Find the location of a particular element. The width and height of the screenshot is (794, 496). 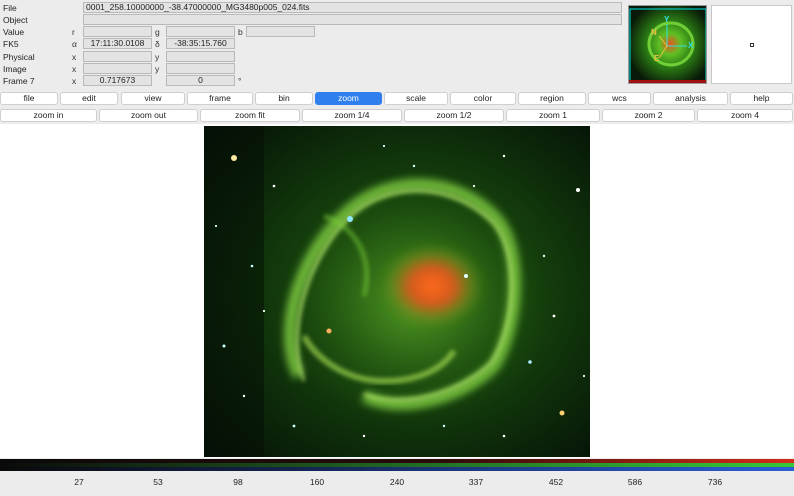

physical-row: Physical x y is located at coordinates (313, 57).